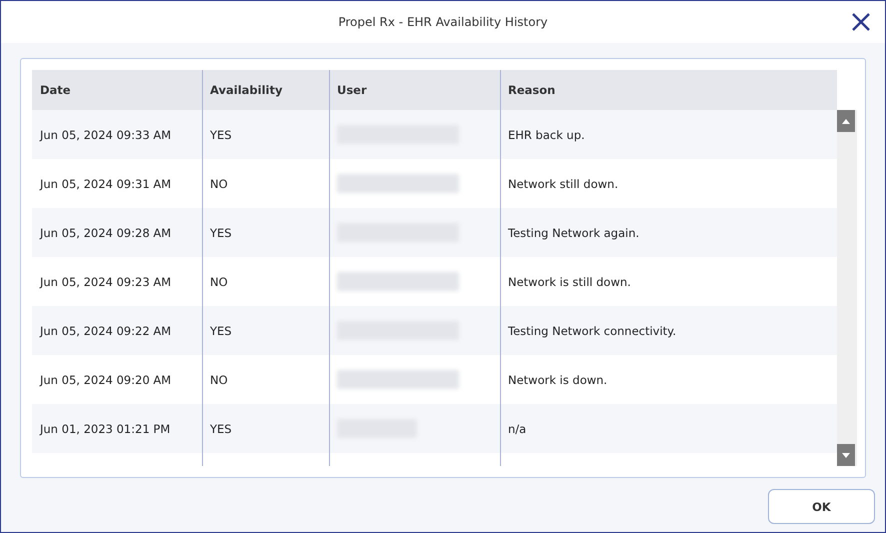  Describe the element at coordinates (669, 330) in the screenshot. I see `table-cell: Testing Network connectivity.` at that location.